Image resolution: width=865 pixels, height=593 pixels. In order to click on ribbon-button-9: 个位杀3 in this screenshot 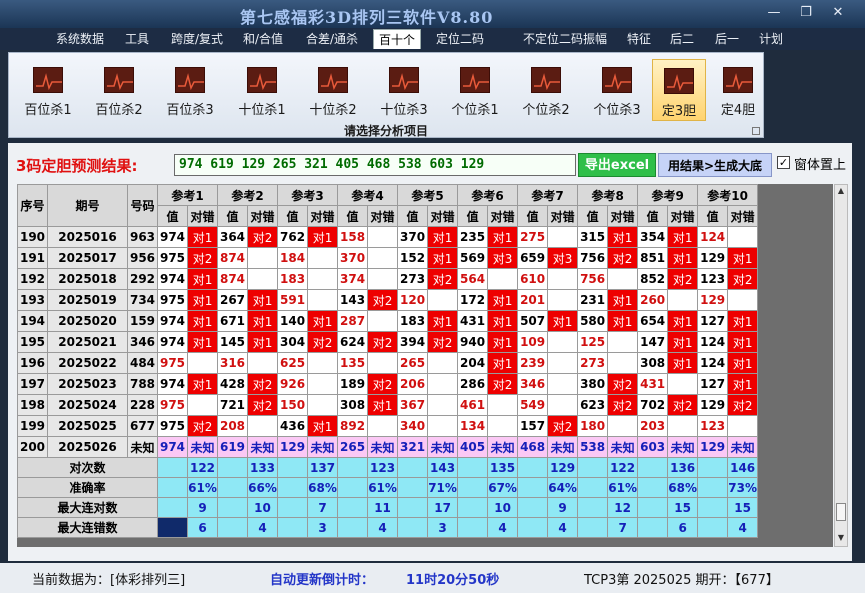, I will do `click(617, 90)`.